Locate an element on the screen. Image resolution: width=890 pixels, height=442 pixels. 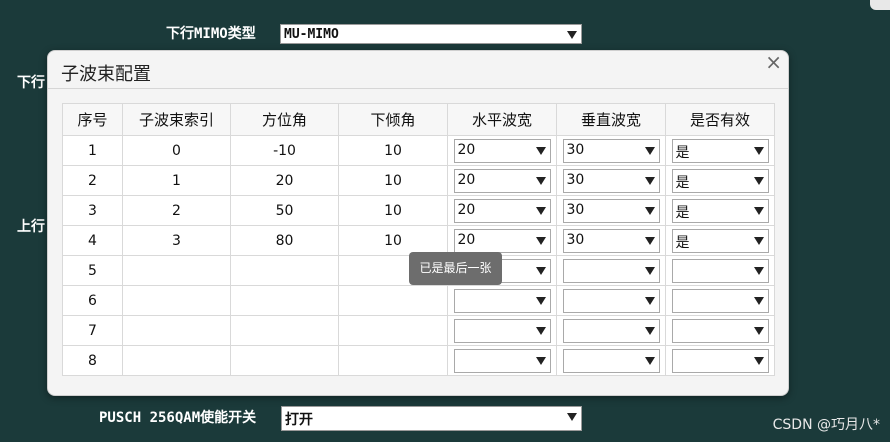
column-header: 序号 is located at coordinates (92, 119).